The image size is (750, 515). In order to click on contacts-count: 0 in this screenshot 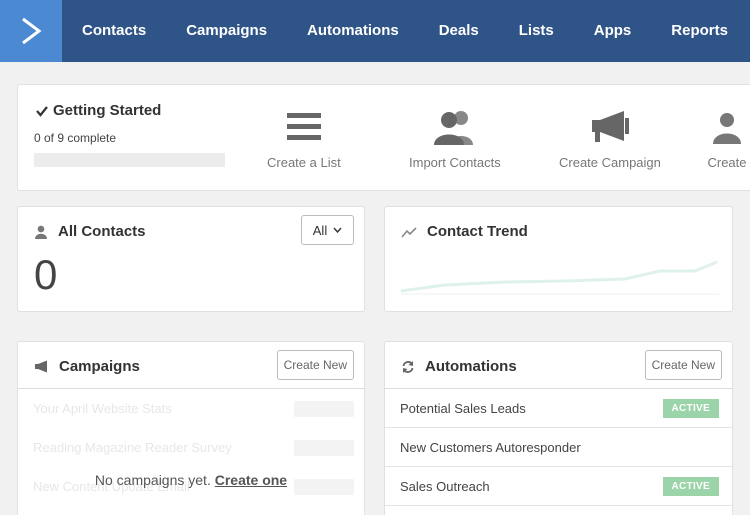, I will do `click(46, 274)`.